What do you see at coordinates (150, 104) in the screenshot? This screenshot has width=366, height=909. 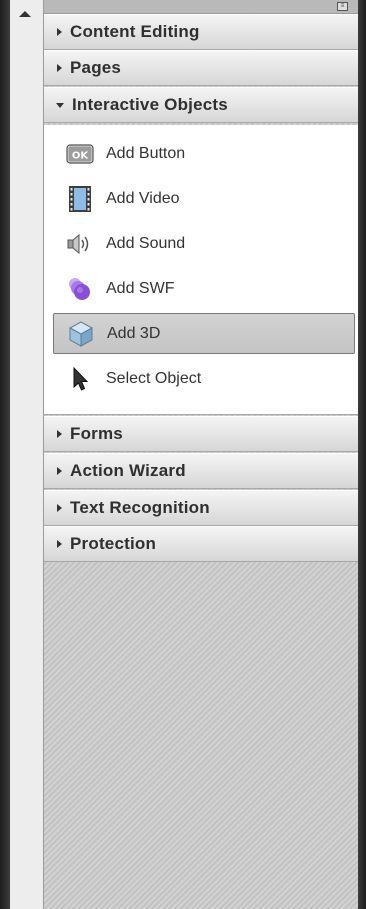 I see `section-label: Interactive Objects` at bounding box center [150, 104].